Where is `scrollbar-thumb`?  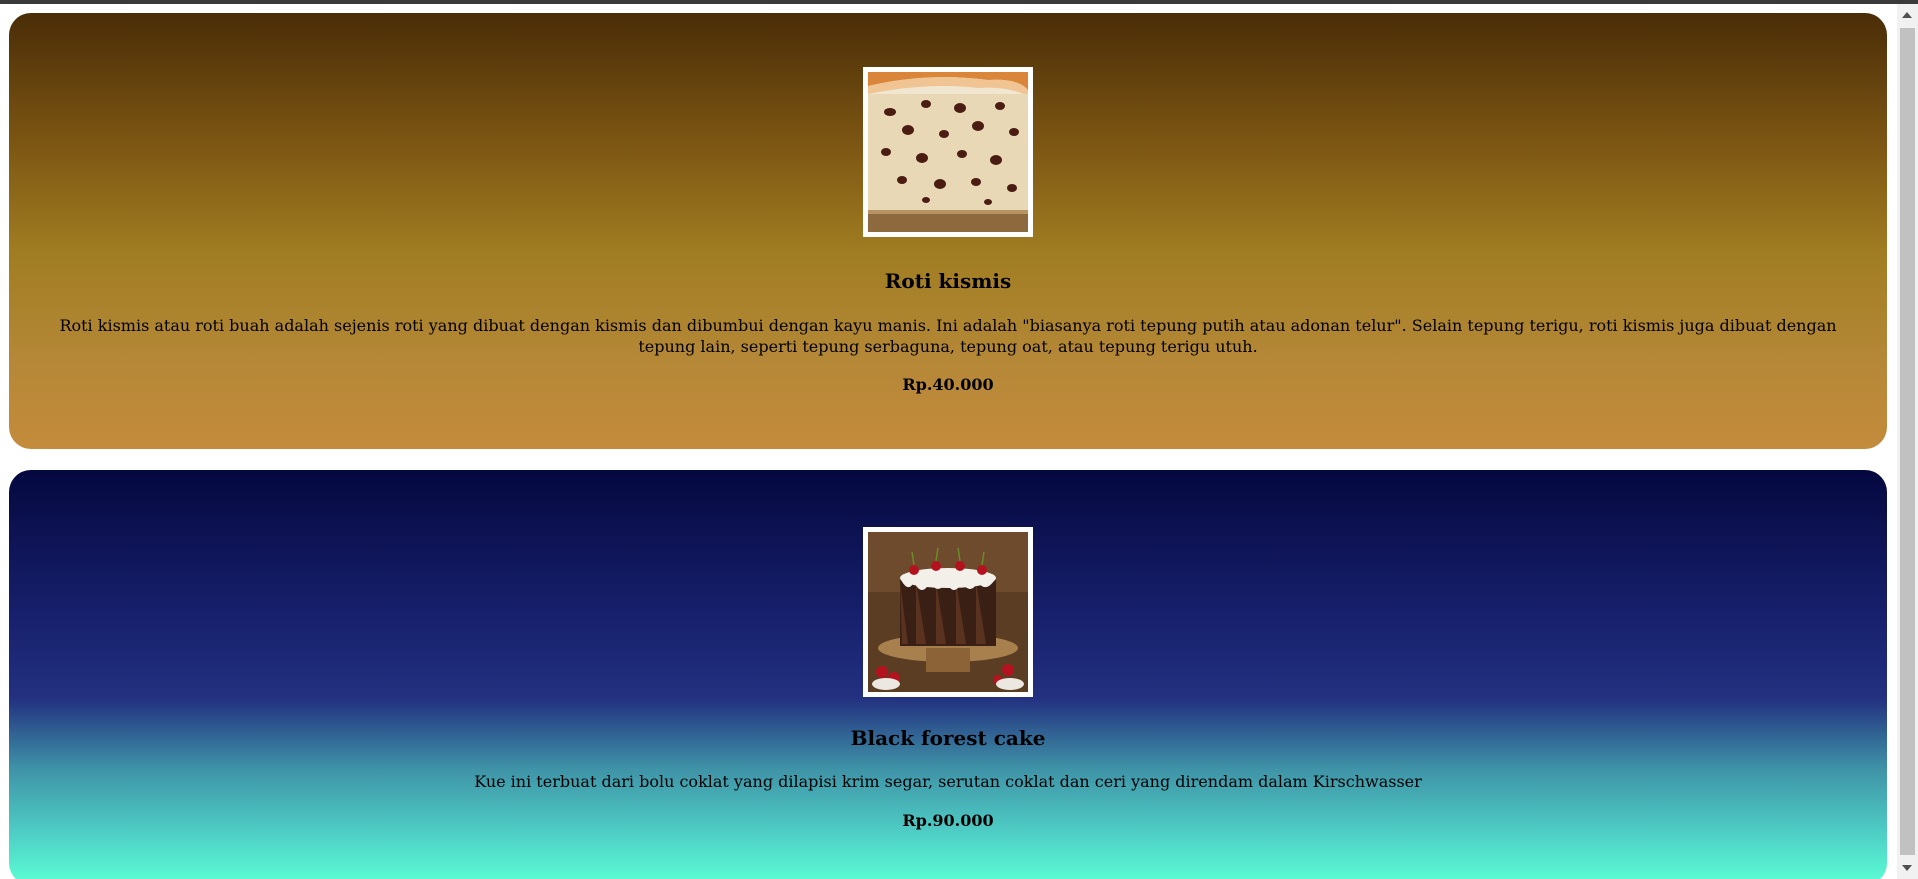 scrollbar-thumb is located at coordinates (1907, 441).